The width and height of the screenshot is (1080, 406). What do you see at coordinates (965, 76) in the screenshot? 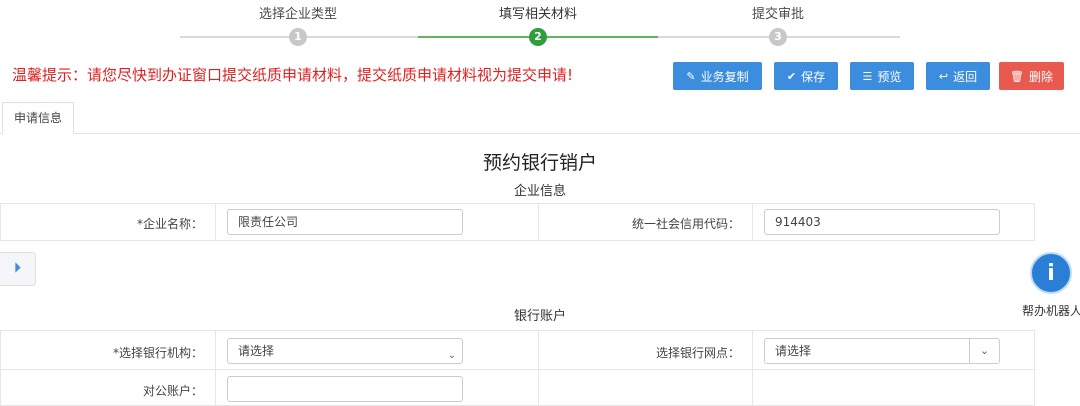
I see `back-label: 返回` at bounding box center [965, 76].